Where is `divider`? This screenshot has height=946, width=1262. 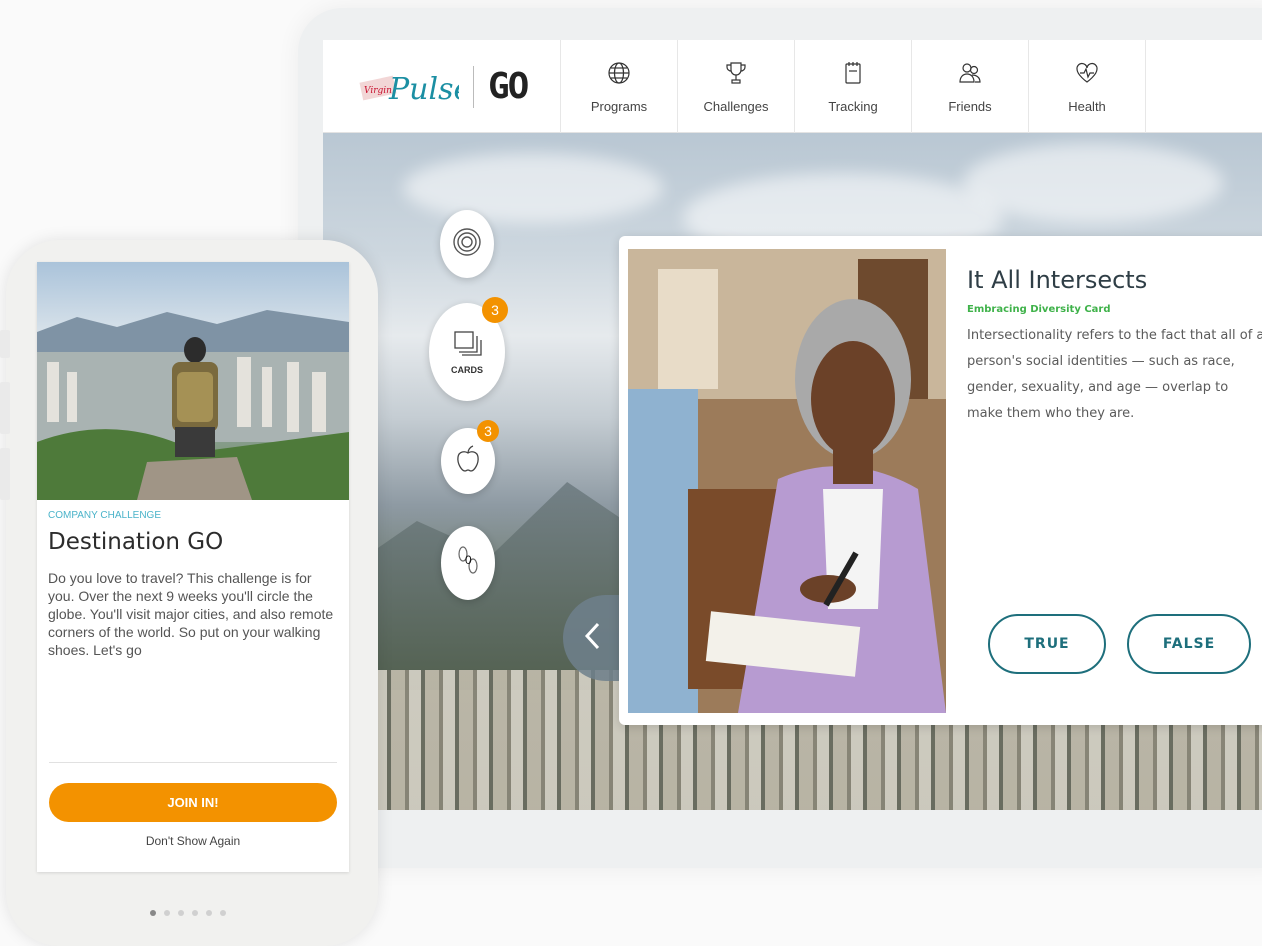
divider is located at coordinates (193, 762).